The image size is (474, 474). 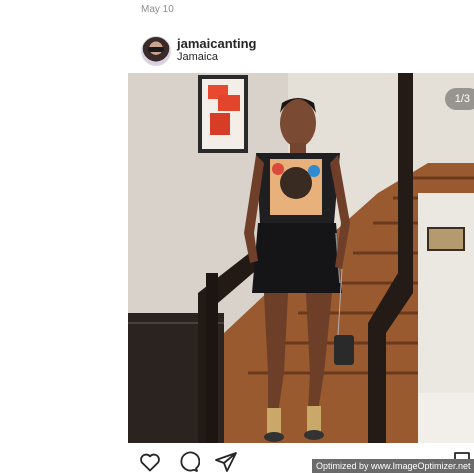 I want to click on post-date: May 10, so click(x=157, y=9).